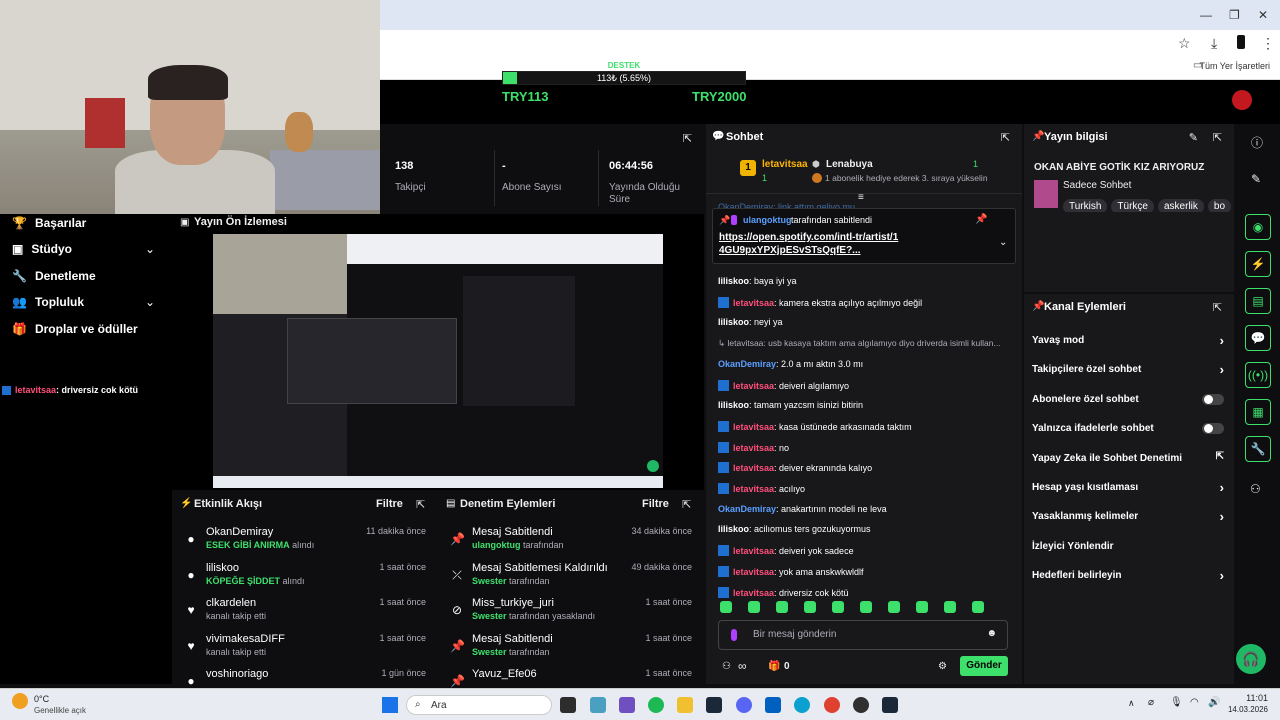  Describe the element at coordinates (1176, 702) in the screenshot. I see `mic-icon: 🎙` at that location.